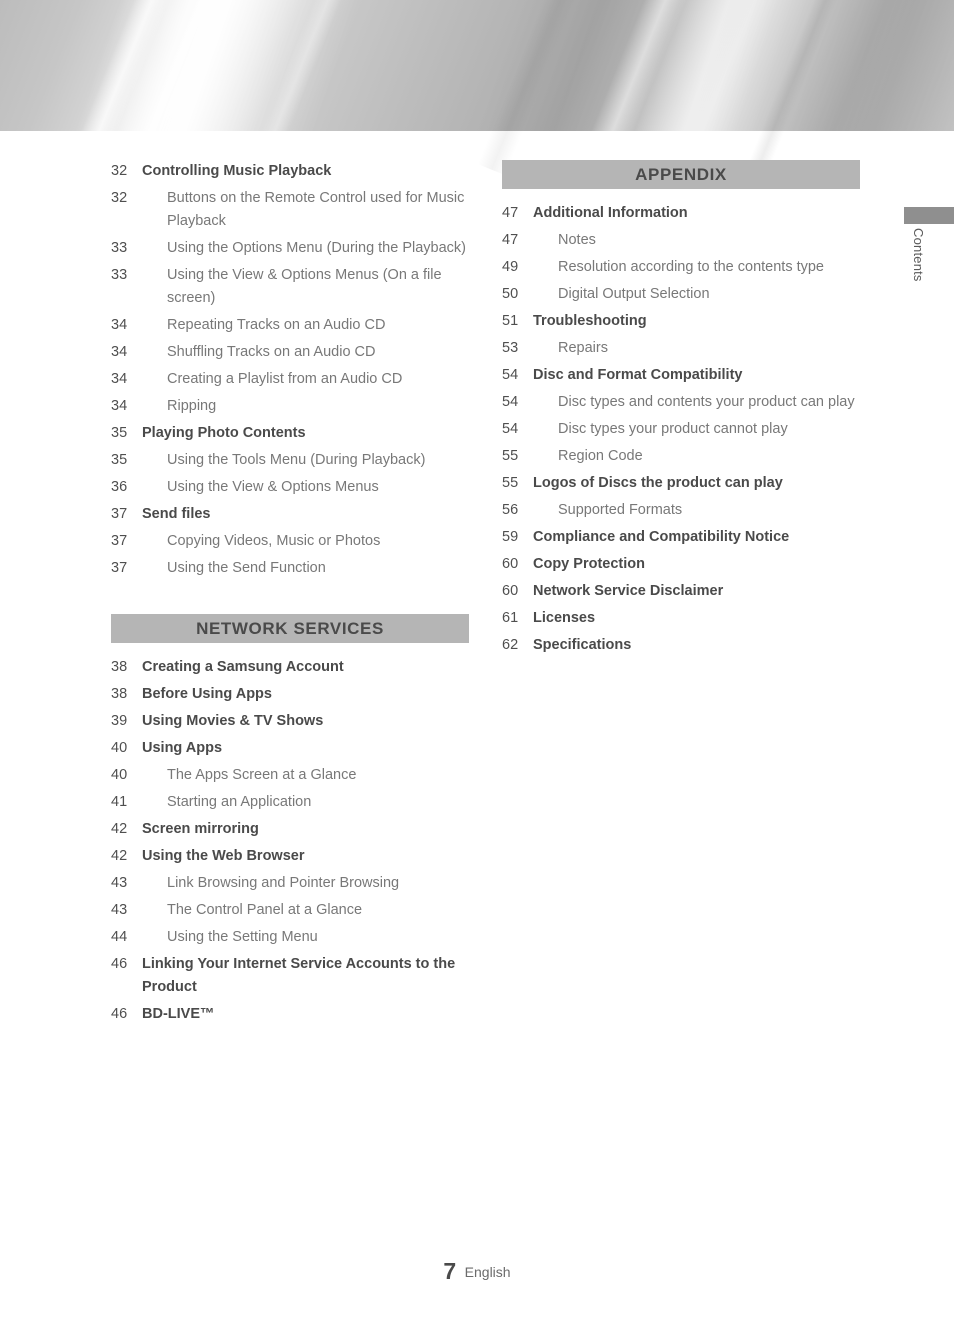 The height and width of the screenshot is (1339, 954). I want to click on list-item: 60 Network Service Disclaimer, so click(676, 591).